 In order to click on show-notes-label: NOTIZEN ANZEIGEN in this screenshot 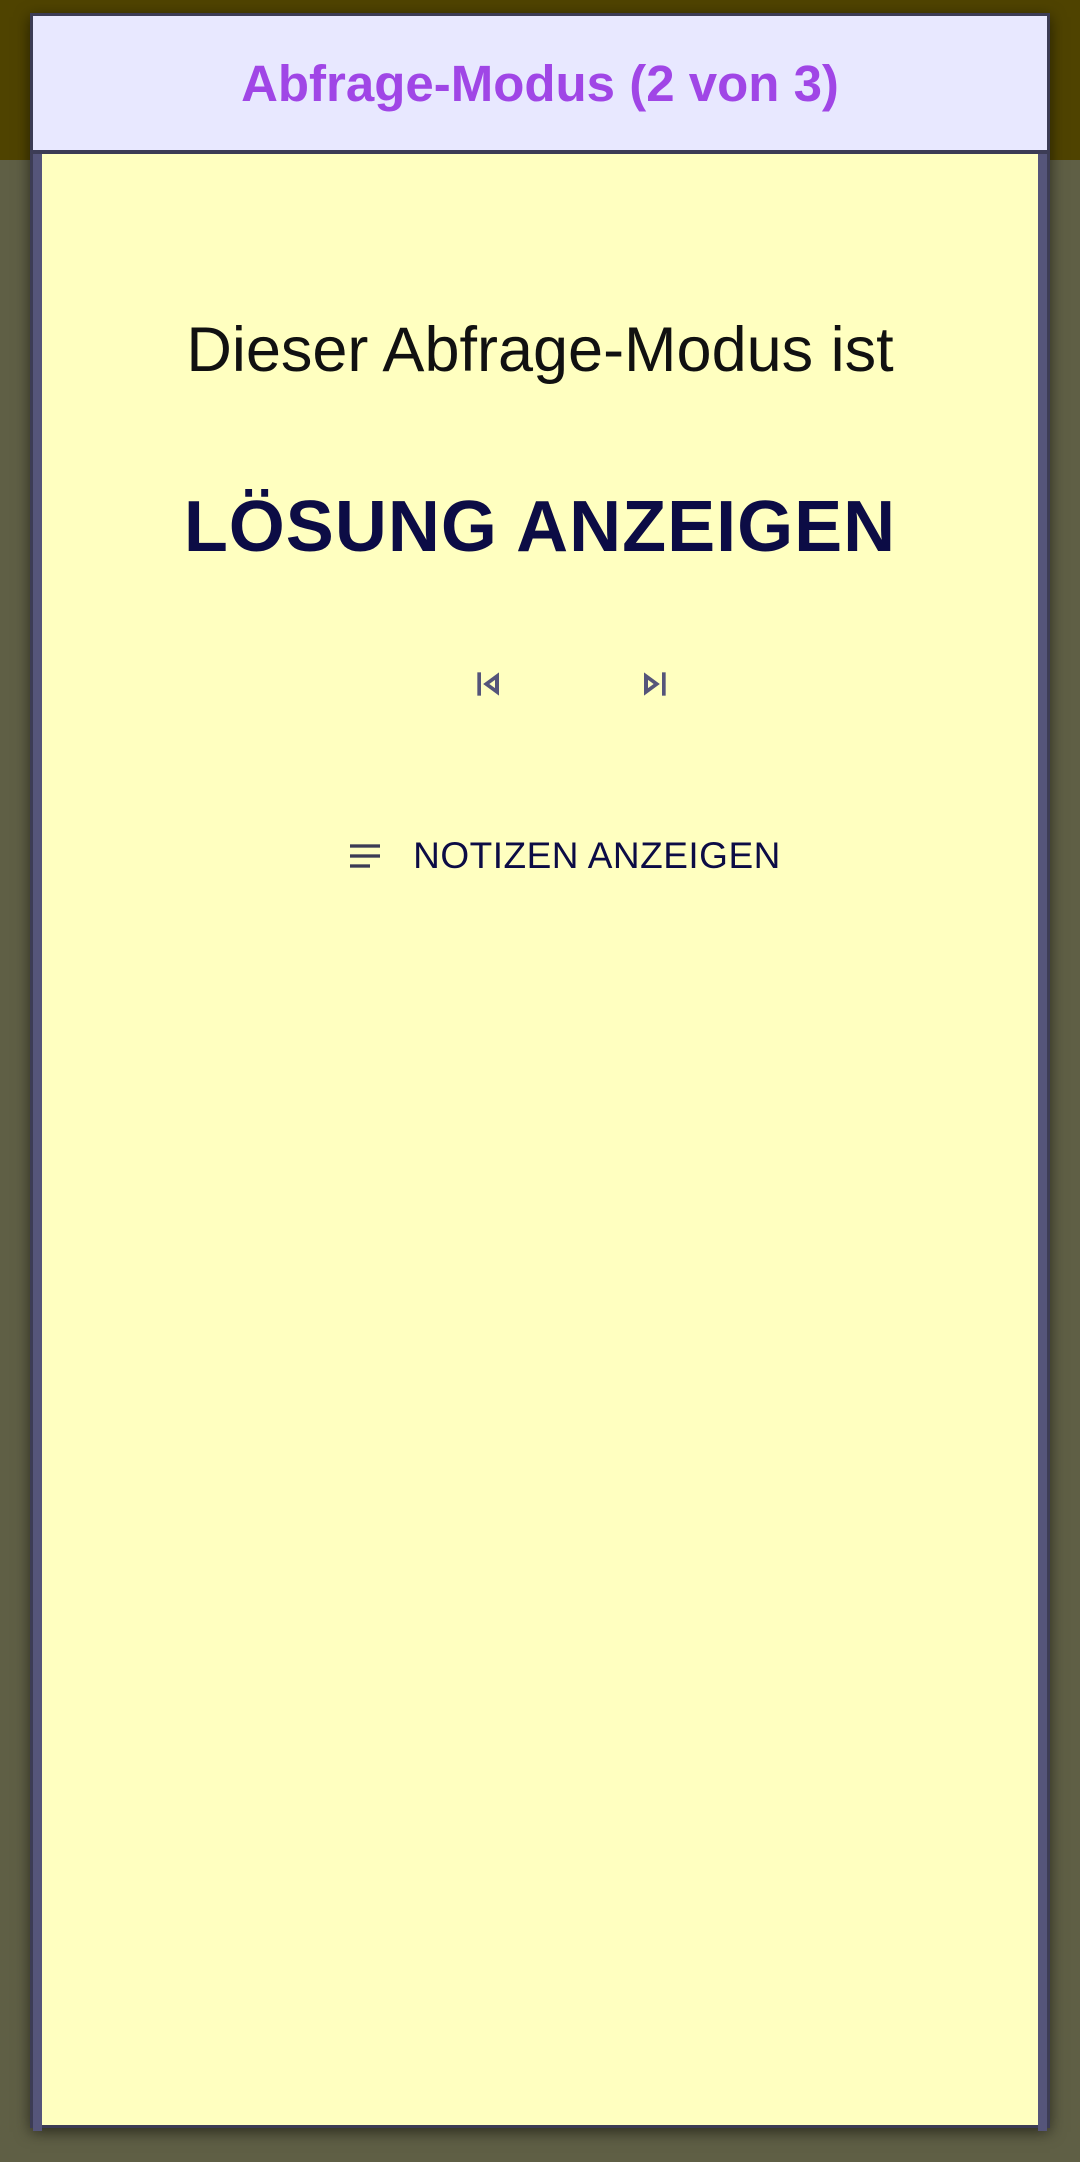, I will do `click(597, 855)`.